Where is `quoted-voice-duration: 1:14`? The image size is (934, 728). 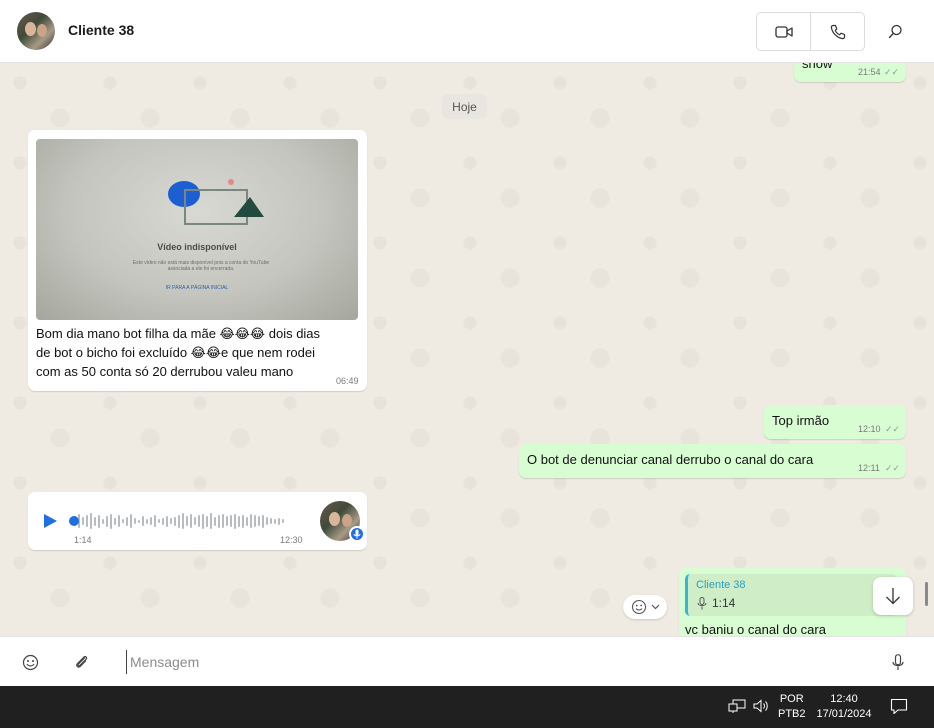 quoted-voice-duration: 1:14 is located at coordinates (724, 603).